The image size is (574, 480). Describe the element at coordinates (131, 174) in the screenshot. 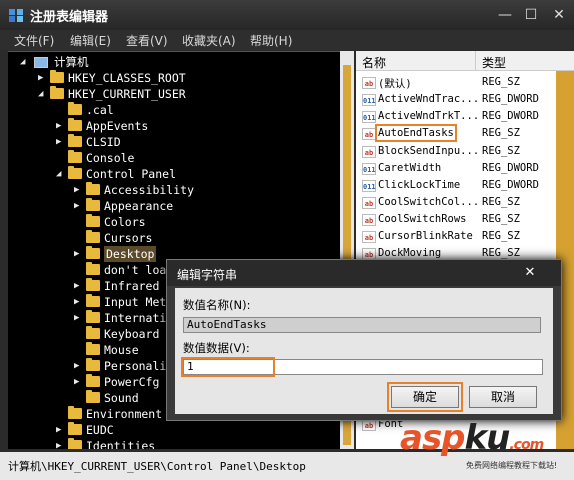

I see `tree-node-label: Control Panel` at that location.